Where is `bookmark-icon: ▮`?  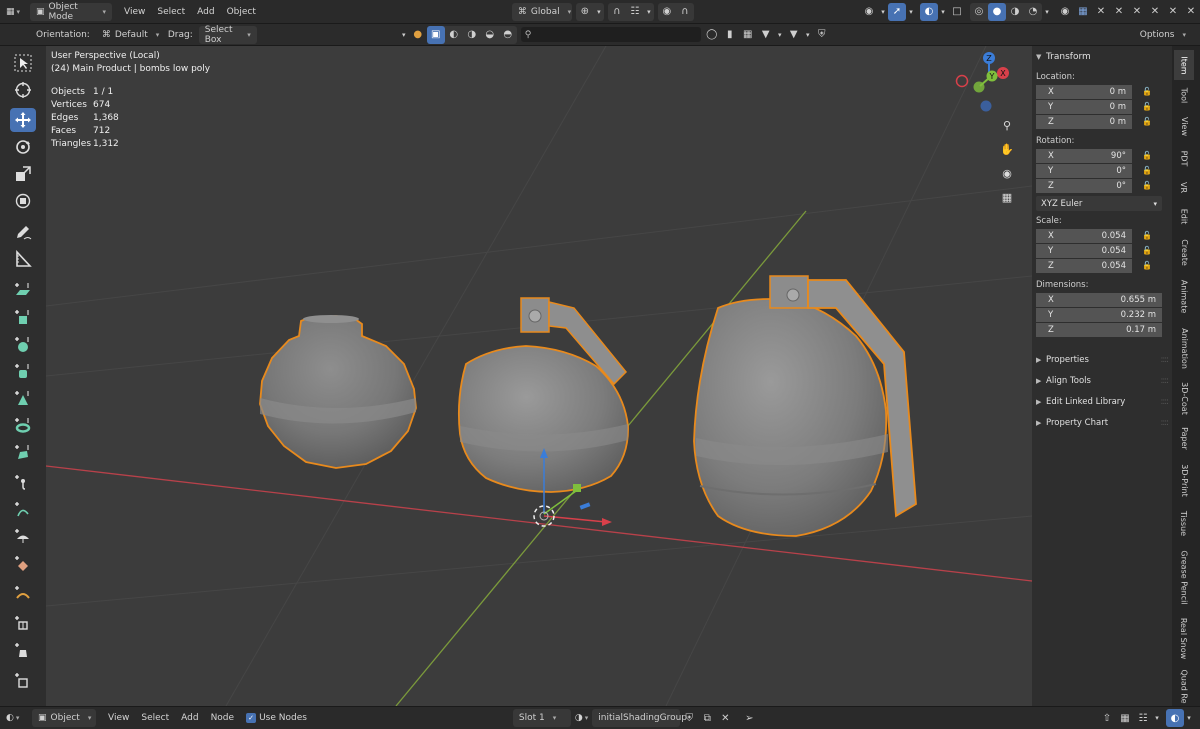
bookmark-icon: ▮ is located at coordinates (730, 35).